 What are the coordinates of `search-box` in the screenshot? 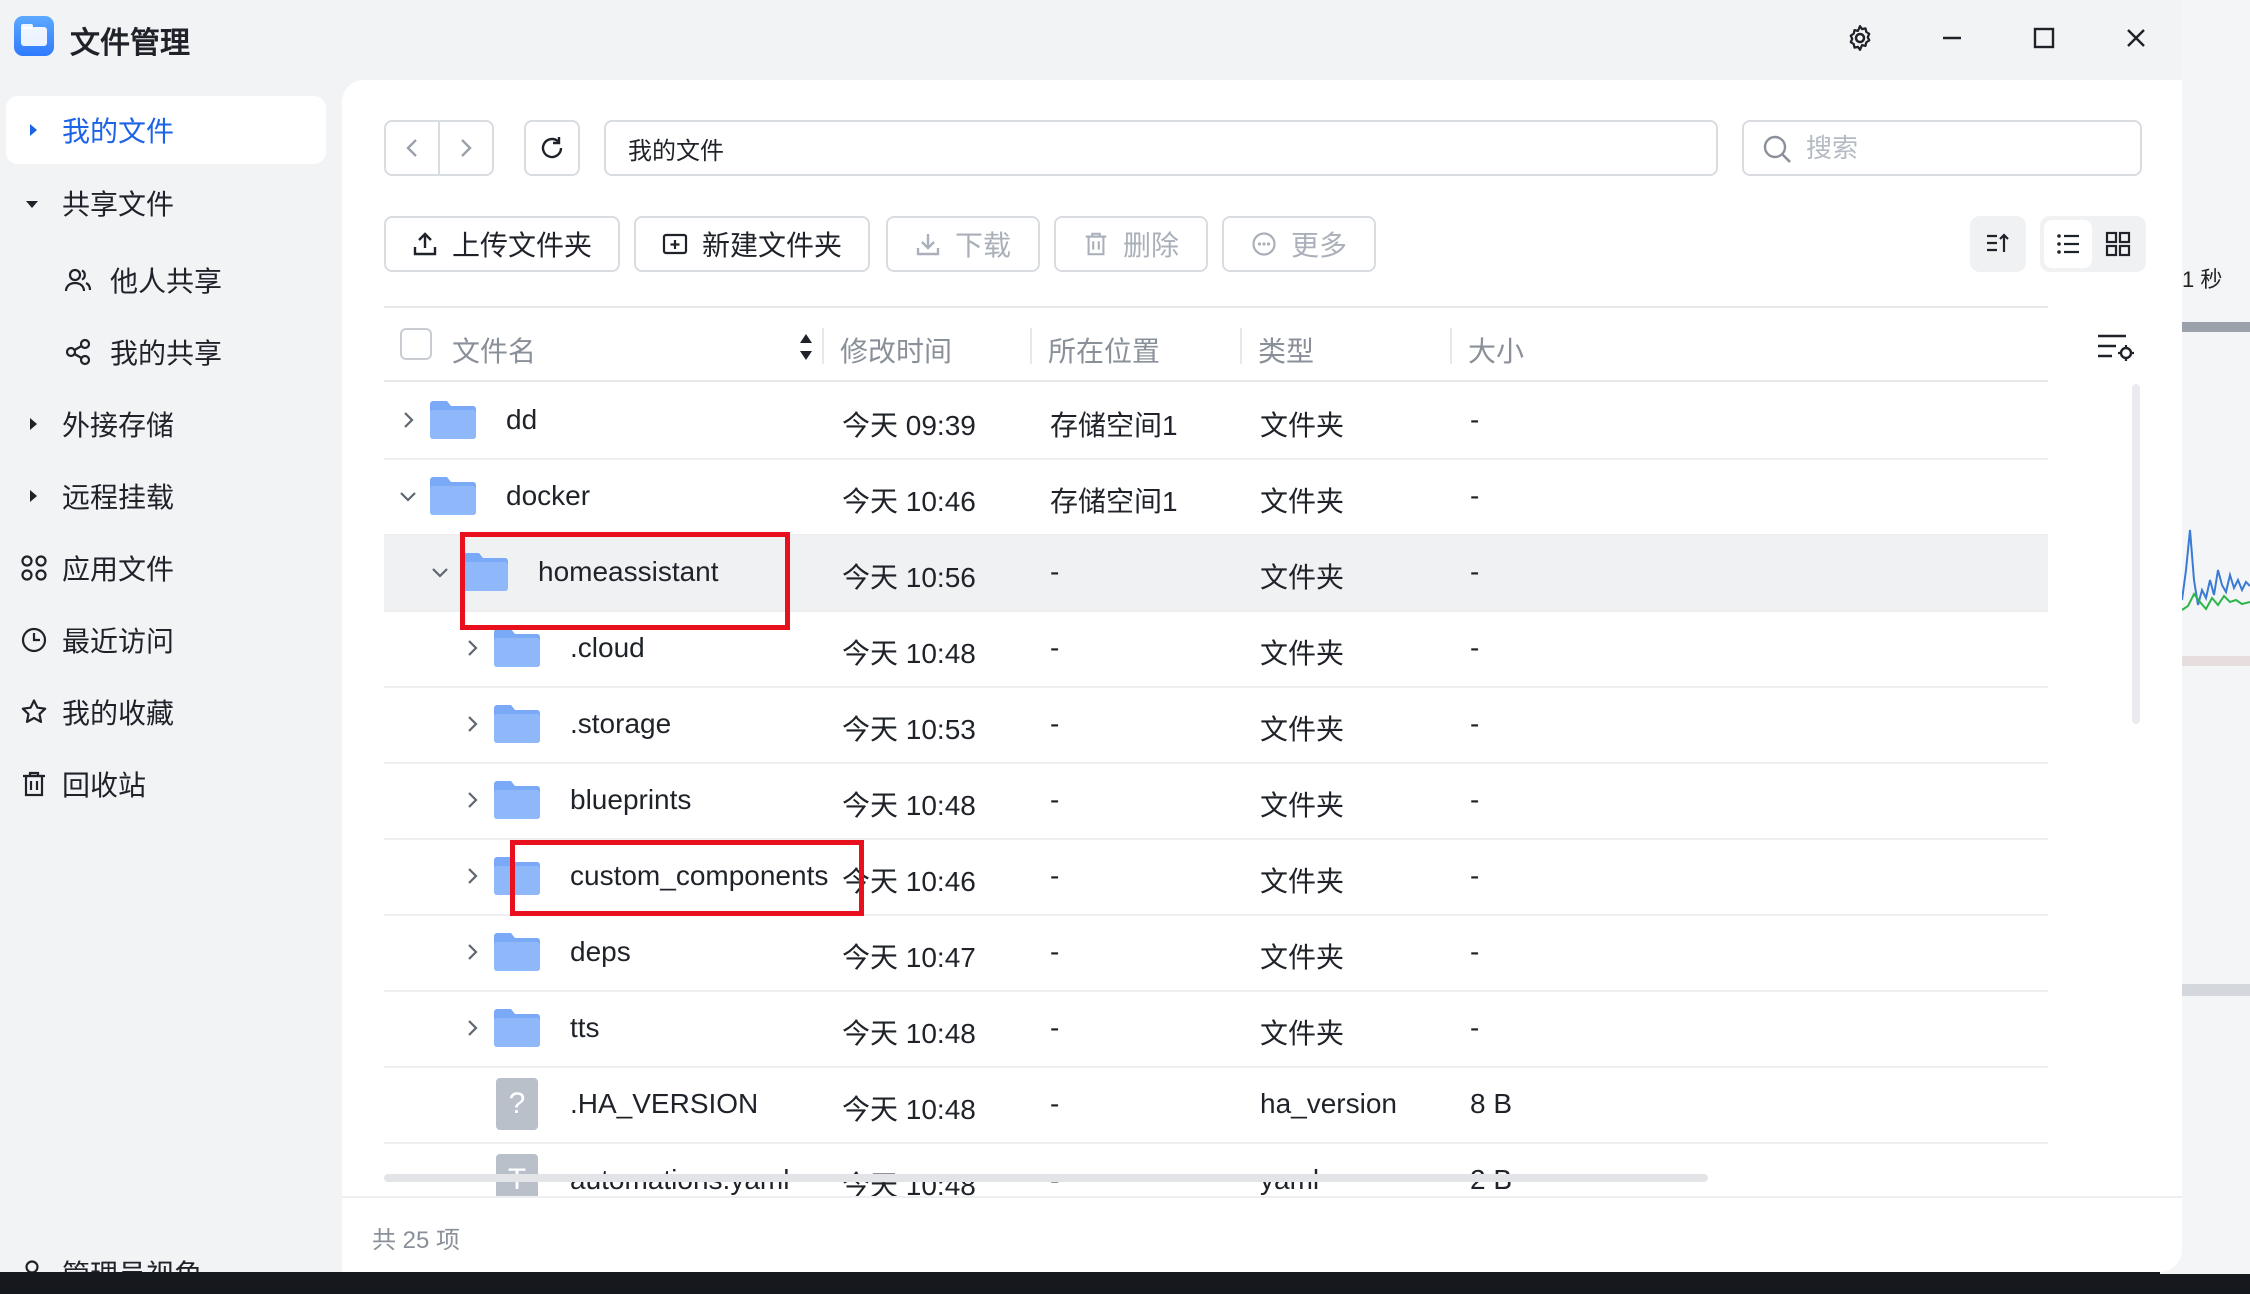 It's located at (1942, 148).